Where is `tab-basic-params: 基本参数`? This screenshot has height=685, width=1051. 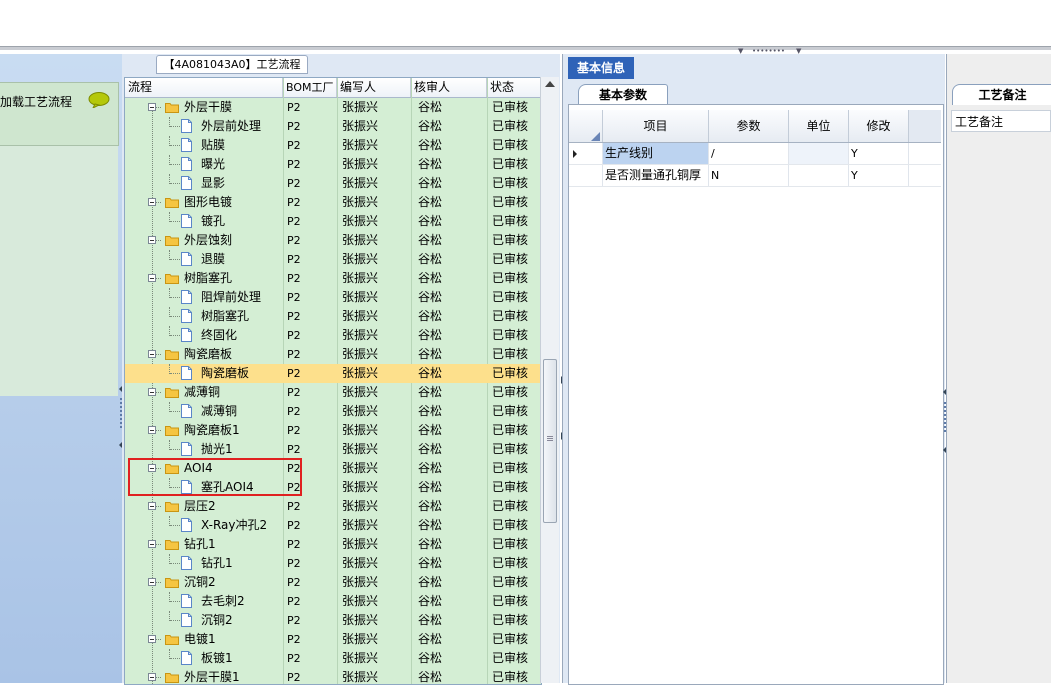 tab-basic-params: 基本参数 is located at coordinates (623, 94).